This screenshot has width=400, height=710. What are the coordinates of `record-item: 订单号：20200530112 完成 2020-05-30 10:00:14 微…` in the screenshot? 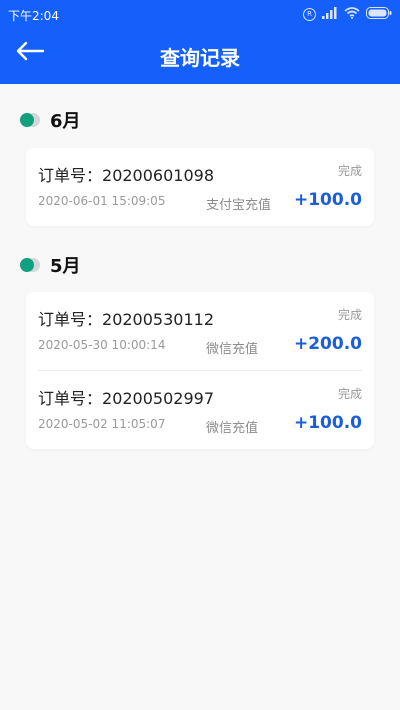 It's located at (200, 331).